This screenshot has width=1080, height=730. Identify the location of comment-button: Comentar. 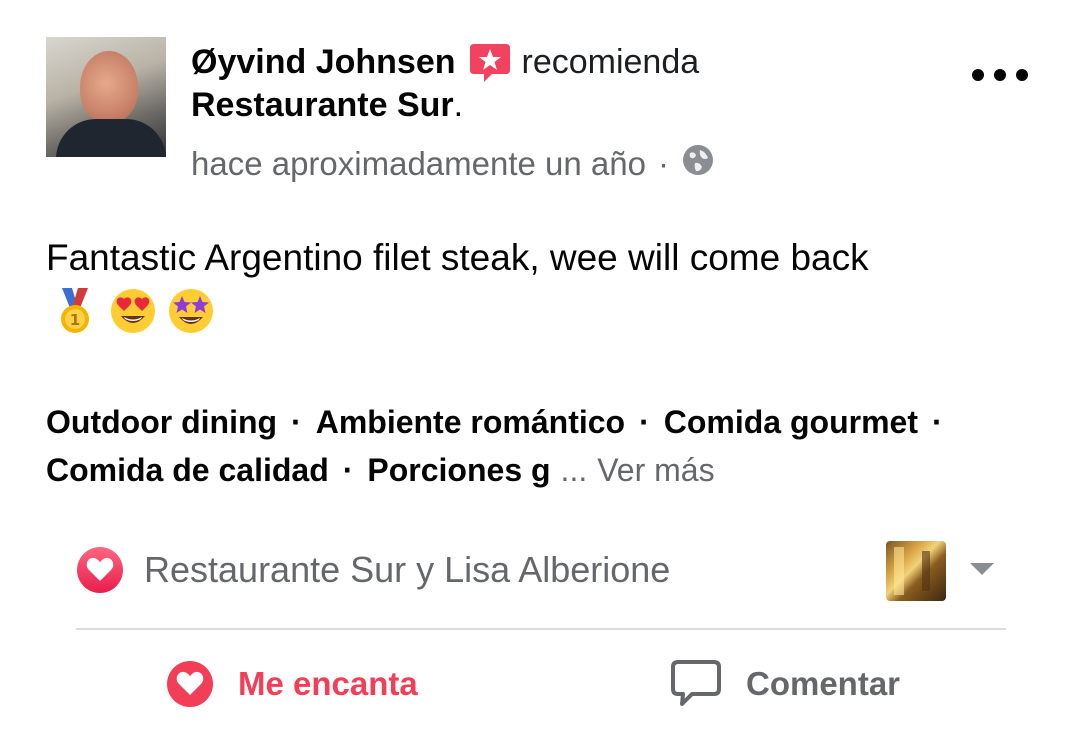
(785, 684).